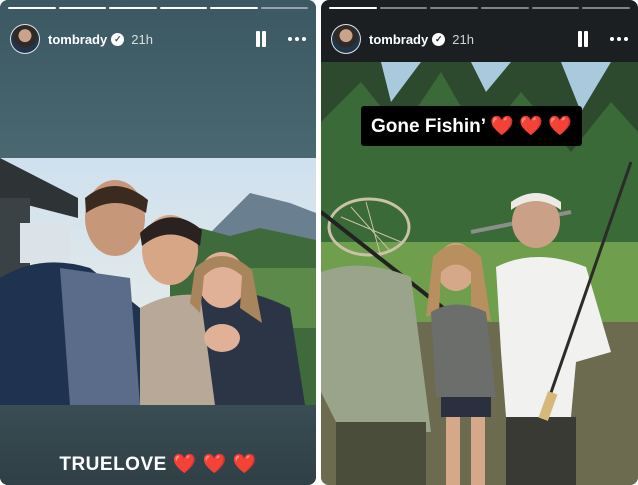 This screenshot has width=638, height=485. Describe the element at coordinates (113, 464) in the screenshot. I see `caption-text: TRUELOVE` at that location.